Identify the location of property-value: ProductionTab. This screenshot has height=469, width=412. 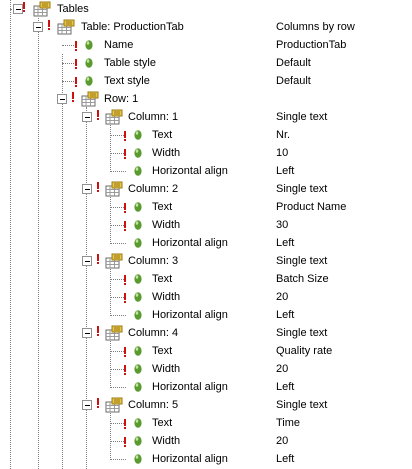
(311, 45).